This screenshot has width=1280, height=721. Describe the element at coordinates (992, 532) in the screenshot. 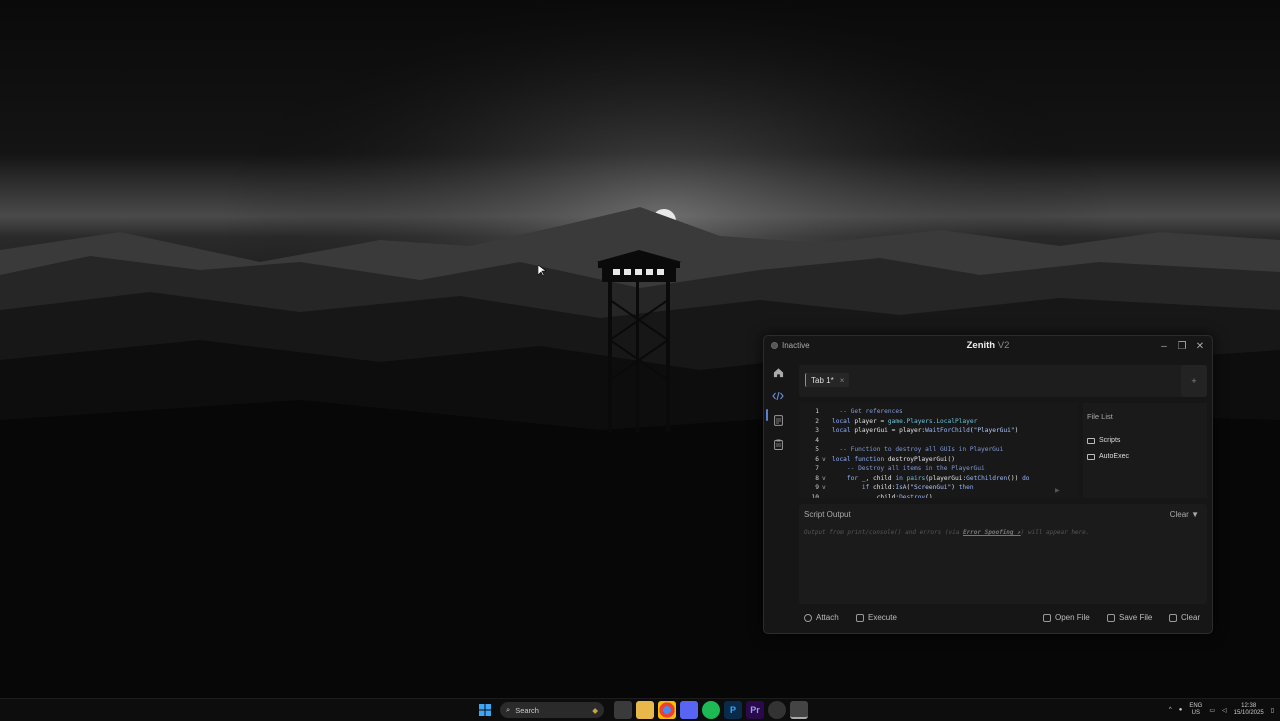

I see `error-spoofing-link: Error Spoofing ↗` at that location.